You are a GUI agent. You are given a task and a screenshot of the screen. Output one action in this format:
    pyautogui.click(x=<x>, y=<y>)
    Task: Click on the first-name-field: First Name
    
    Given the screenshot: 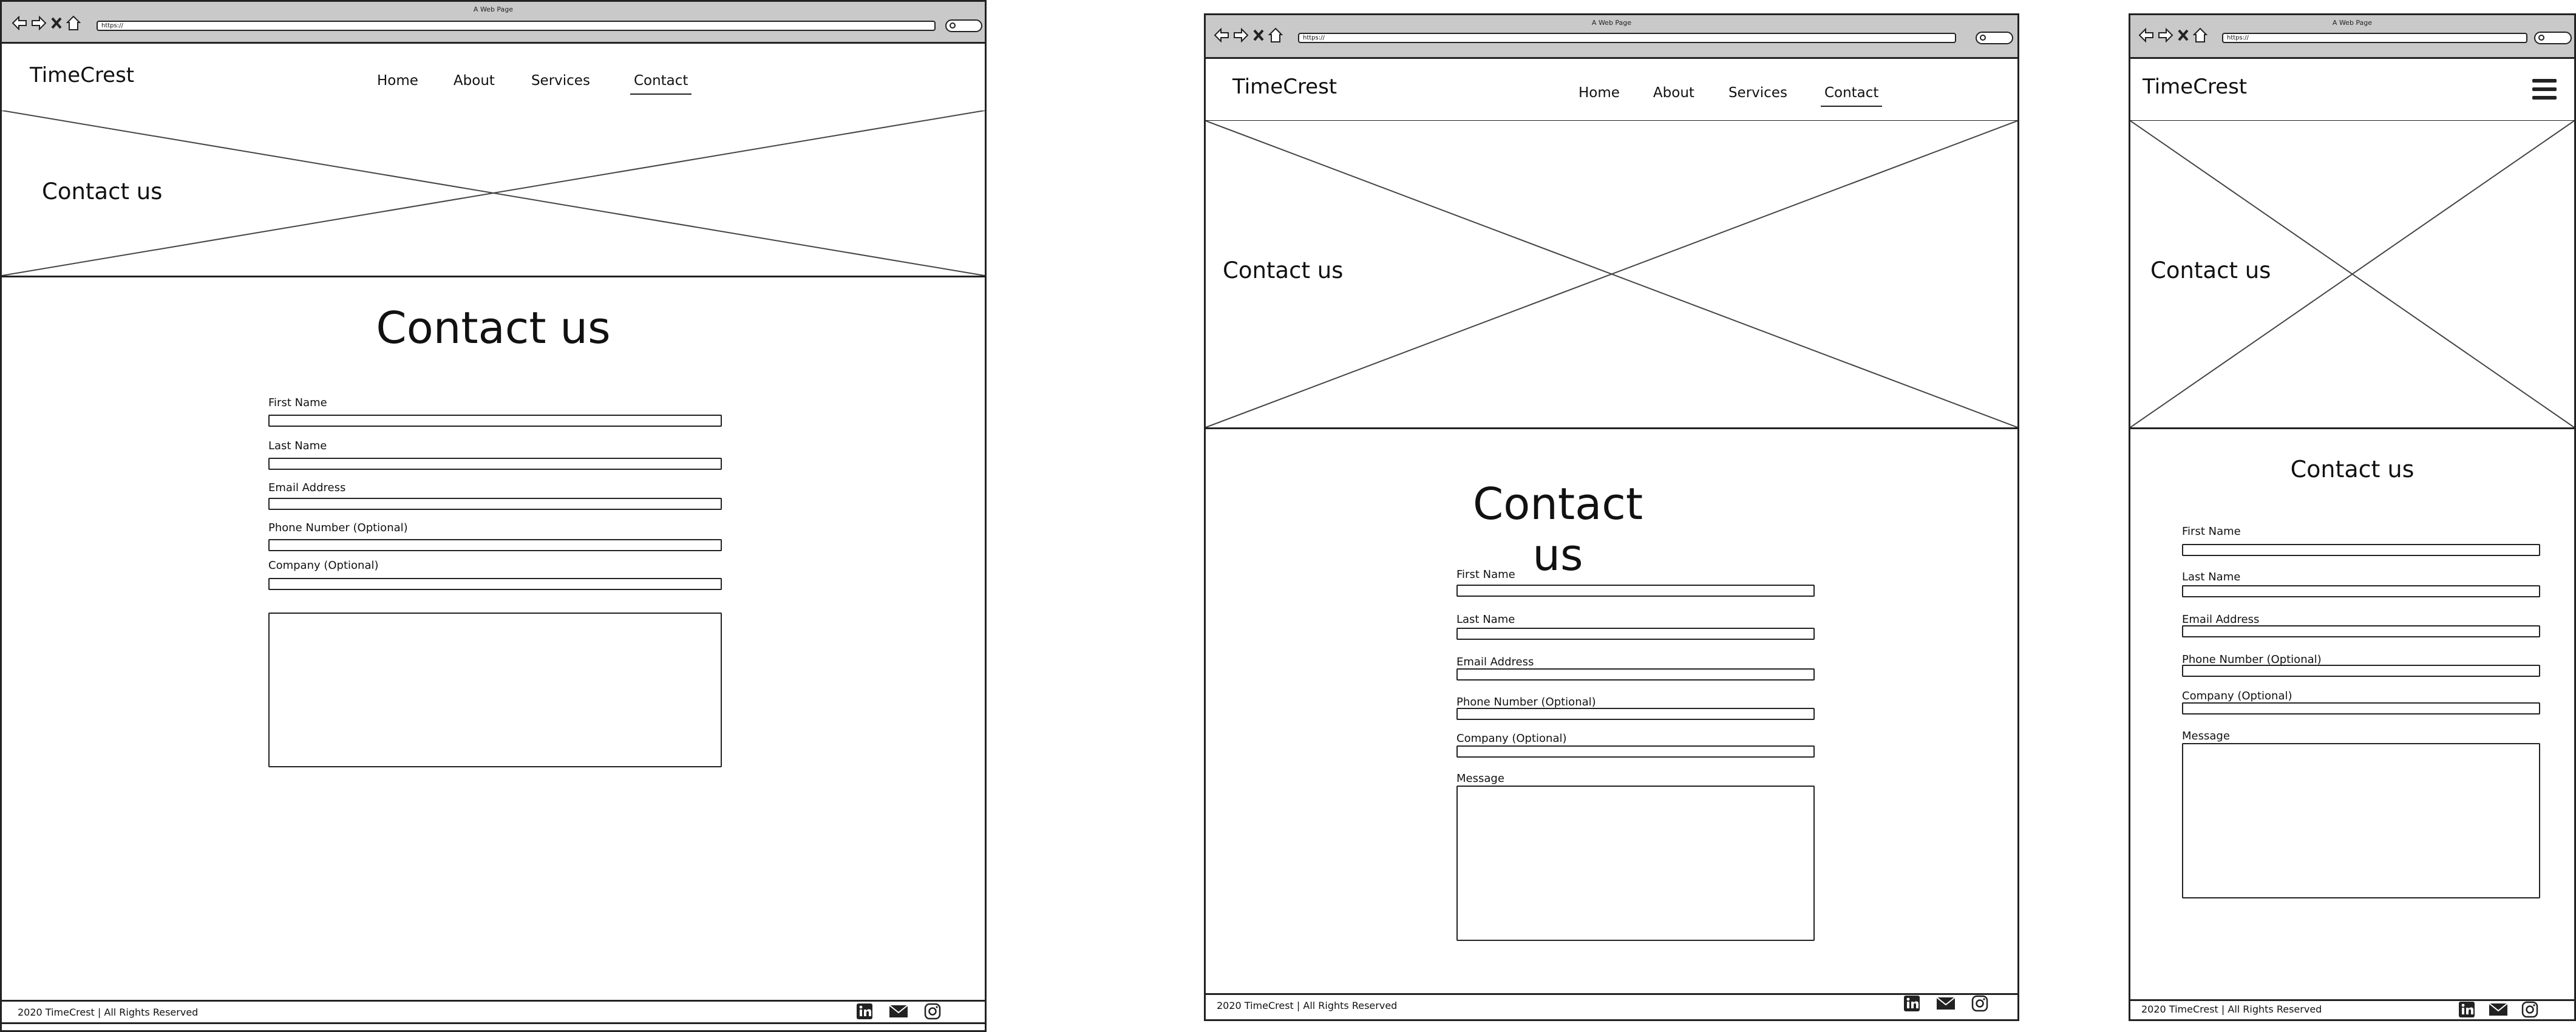 What is the action you would take?
    pyautogui.click(x=495, y=414)
    